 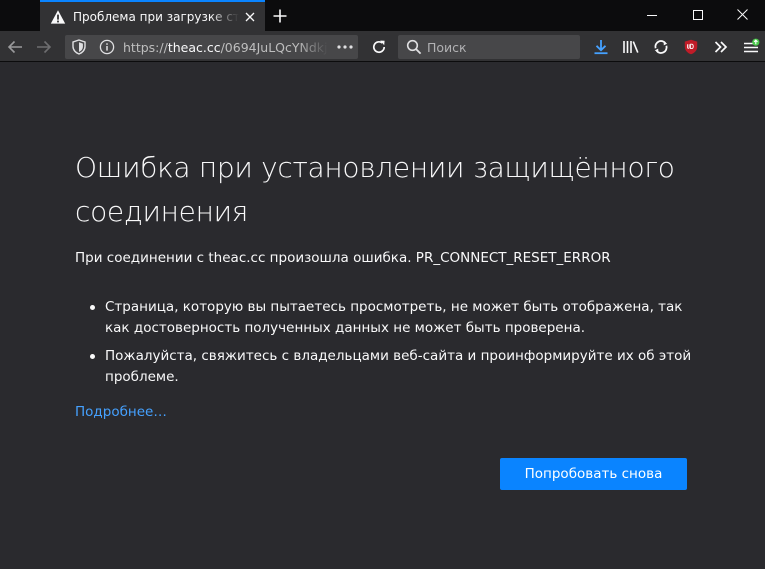 What do you see at coordinates (274, 47) in the screenshot?
I see `url-path: /0694JuLQcYNdkj` at bounding box center [274, 47].